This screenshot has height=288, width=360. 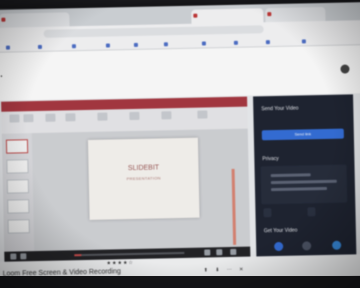 What do you see at coordinates (180, 282) in the screenshot?
I see `monitor-bottom-bezel` at bounding box center [180, 282].